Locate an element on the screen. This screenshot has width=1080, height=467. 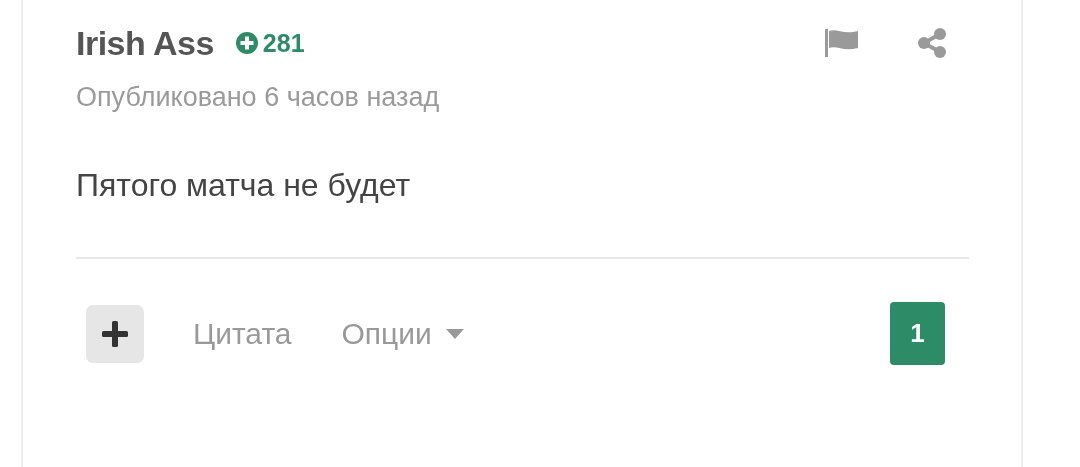
flag-icon is located at coordinates (842, 43).